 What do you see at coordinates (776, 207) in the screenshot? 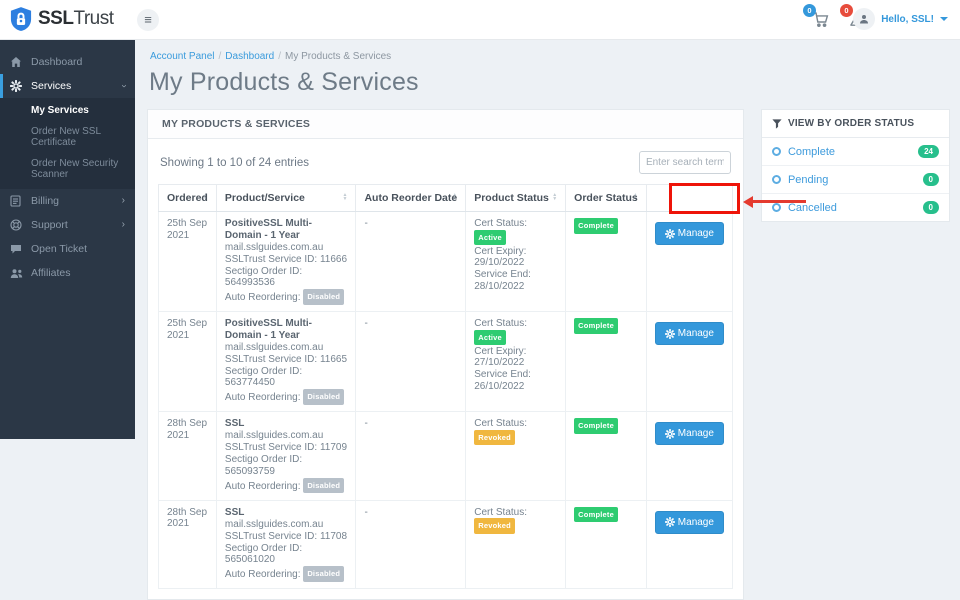
I see `circle-icon` at bounding box center [776, 207].